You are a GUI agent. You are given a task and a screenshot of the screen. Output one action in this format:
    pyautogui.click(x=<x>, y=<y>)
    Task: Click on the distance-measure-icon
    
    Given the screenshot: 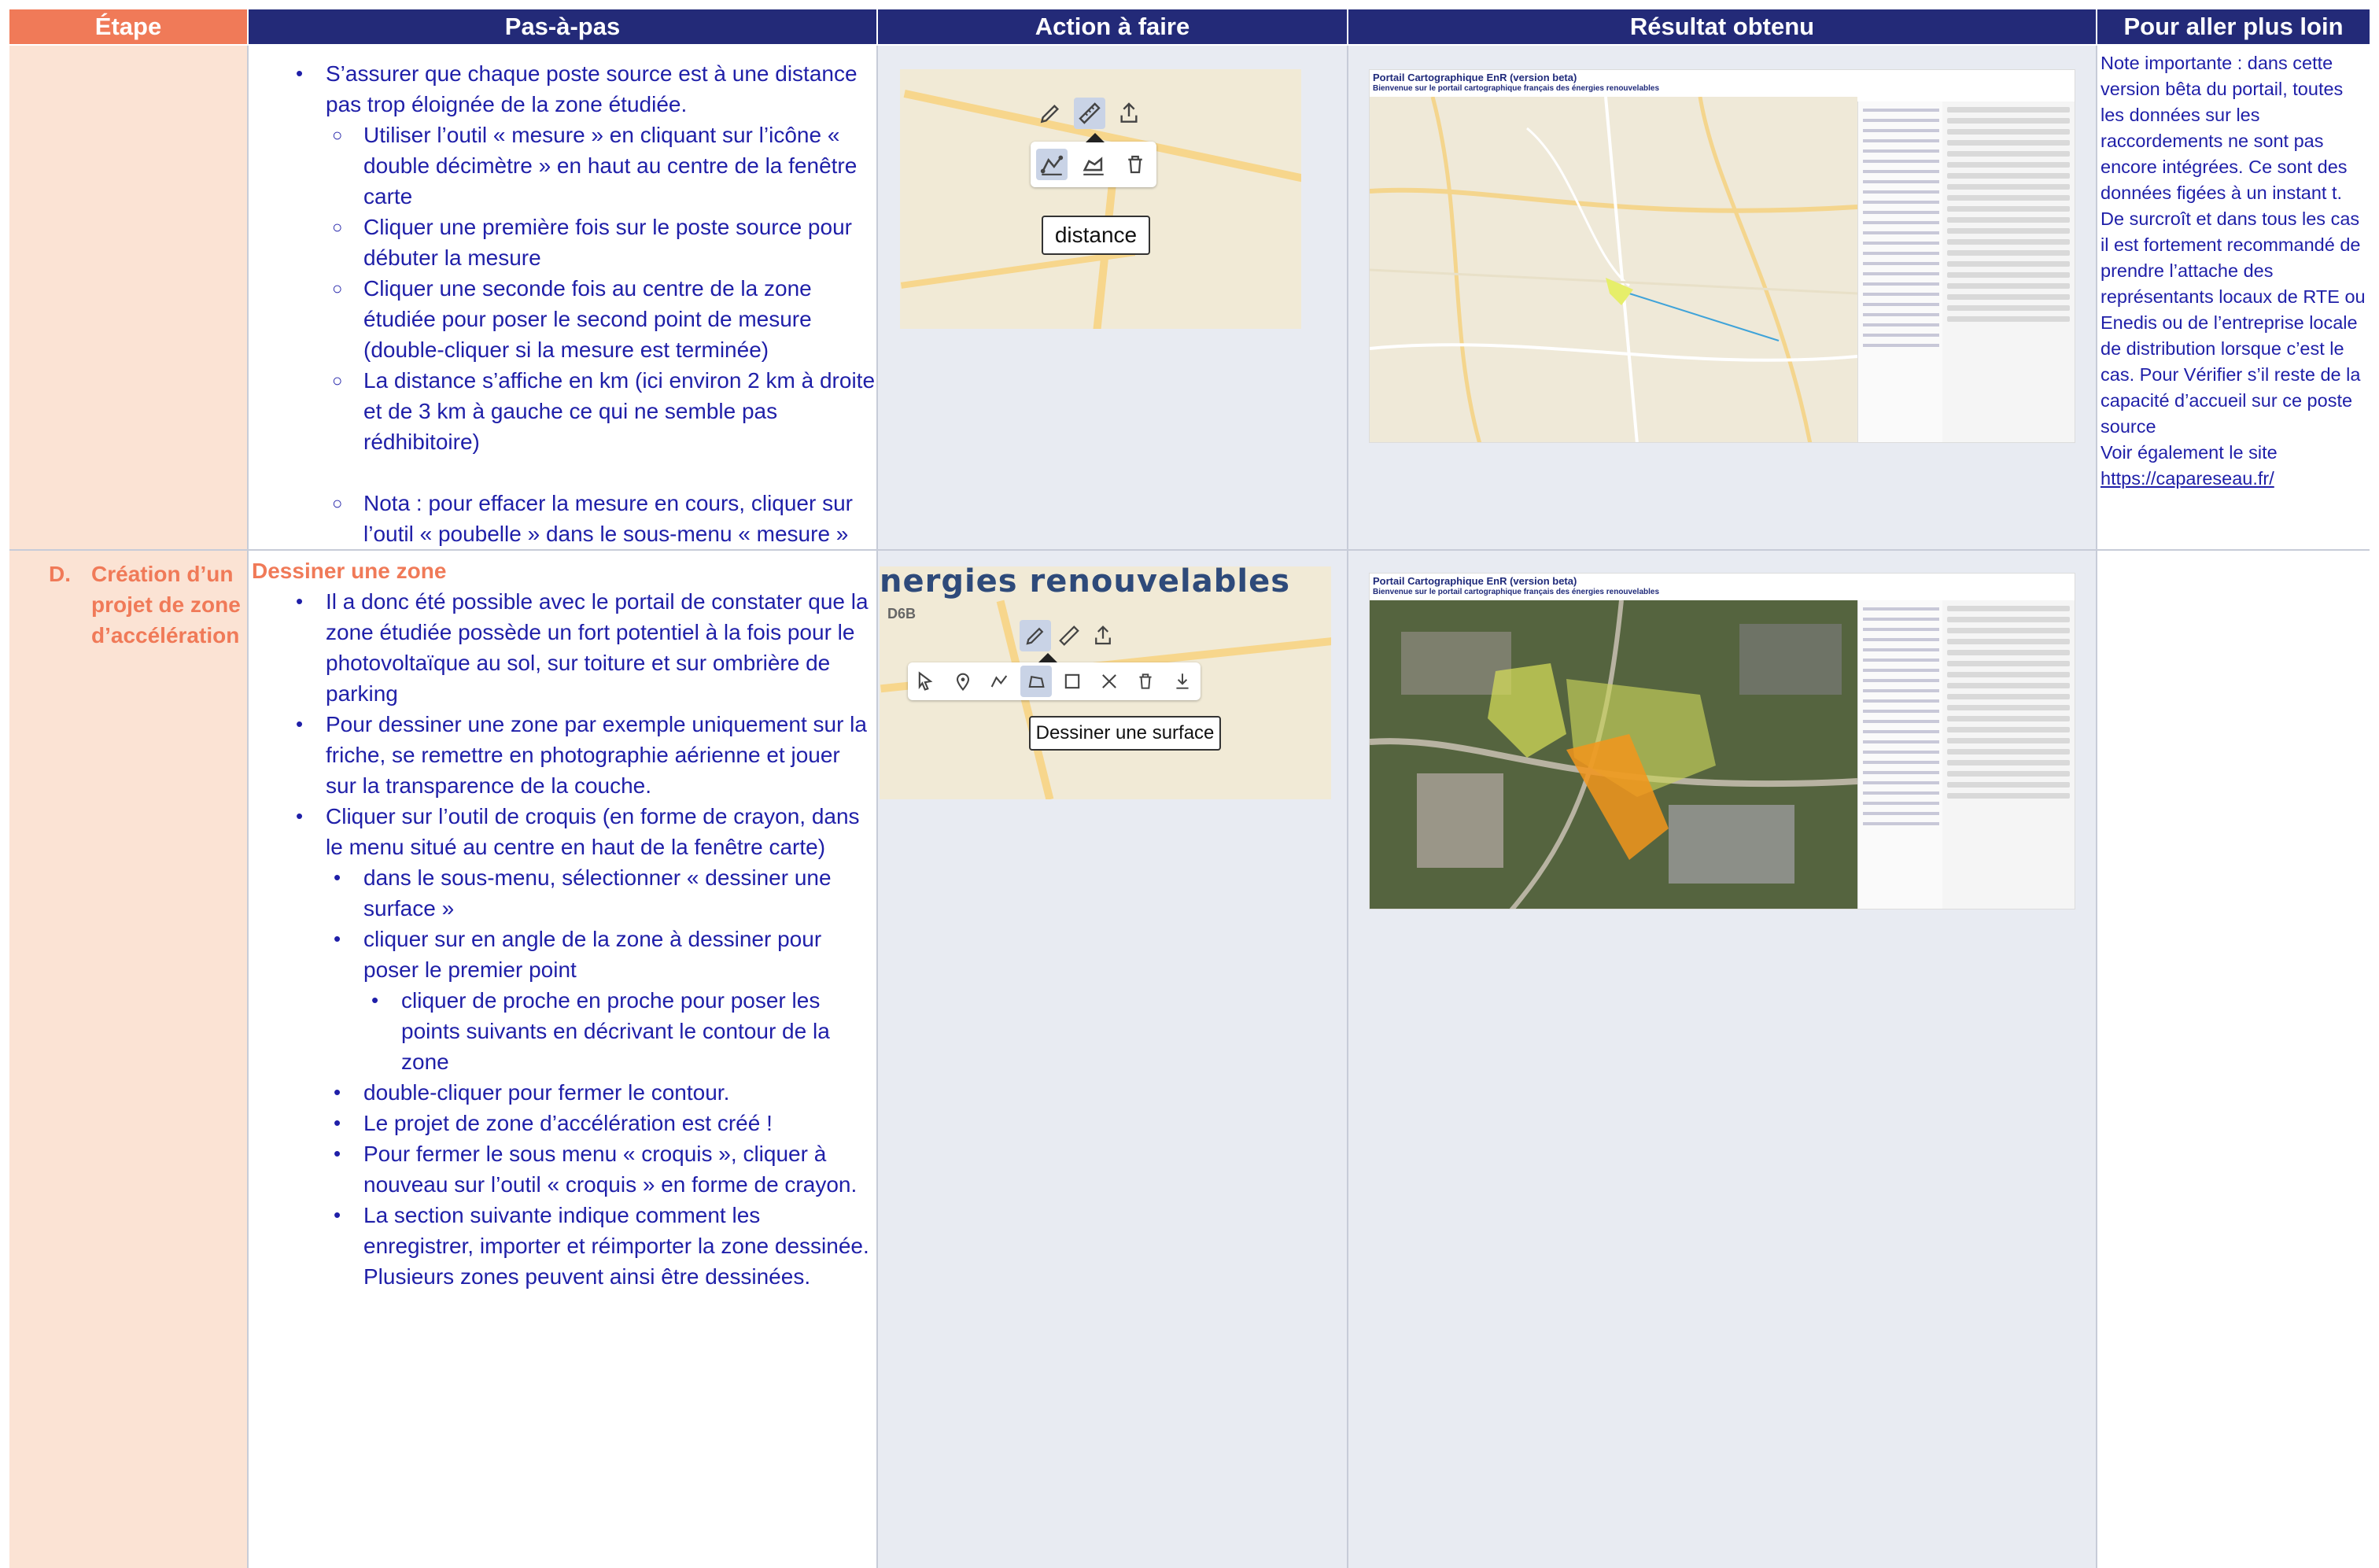 What is the action you would take?
    pyautogui.click(x=1051, y=164)
    